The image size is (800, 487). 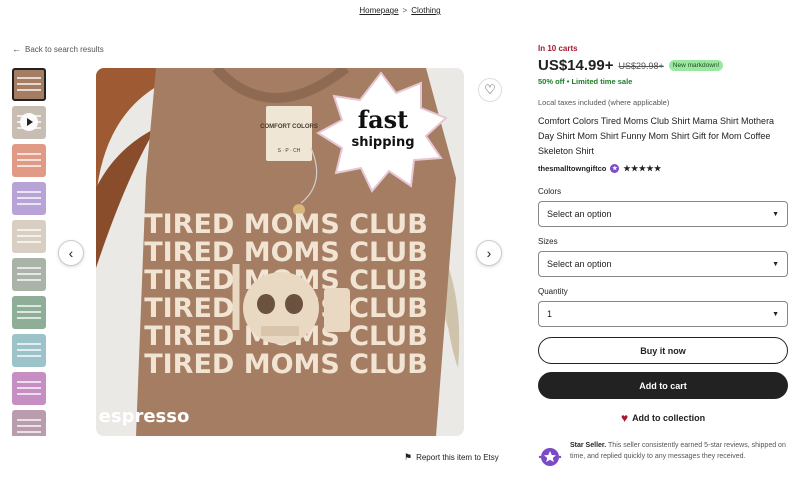 What do you see at coordinates (663, 350) in the screenshot?
I see `buy-now-button: Buy it now` at bounding box center [663, 350].